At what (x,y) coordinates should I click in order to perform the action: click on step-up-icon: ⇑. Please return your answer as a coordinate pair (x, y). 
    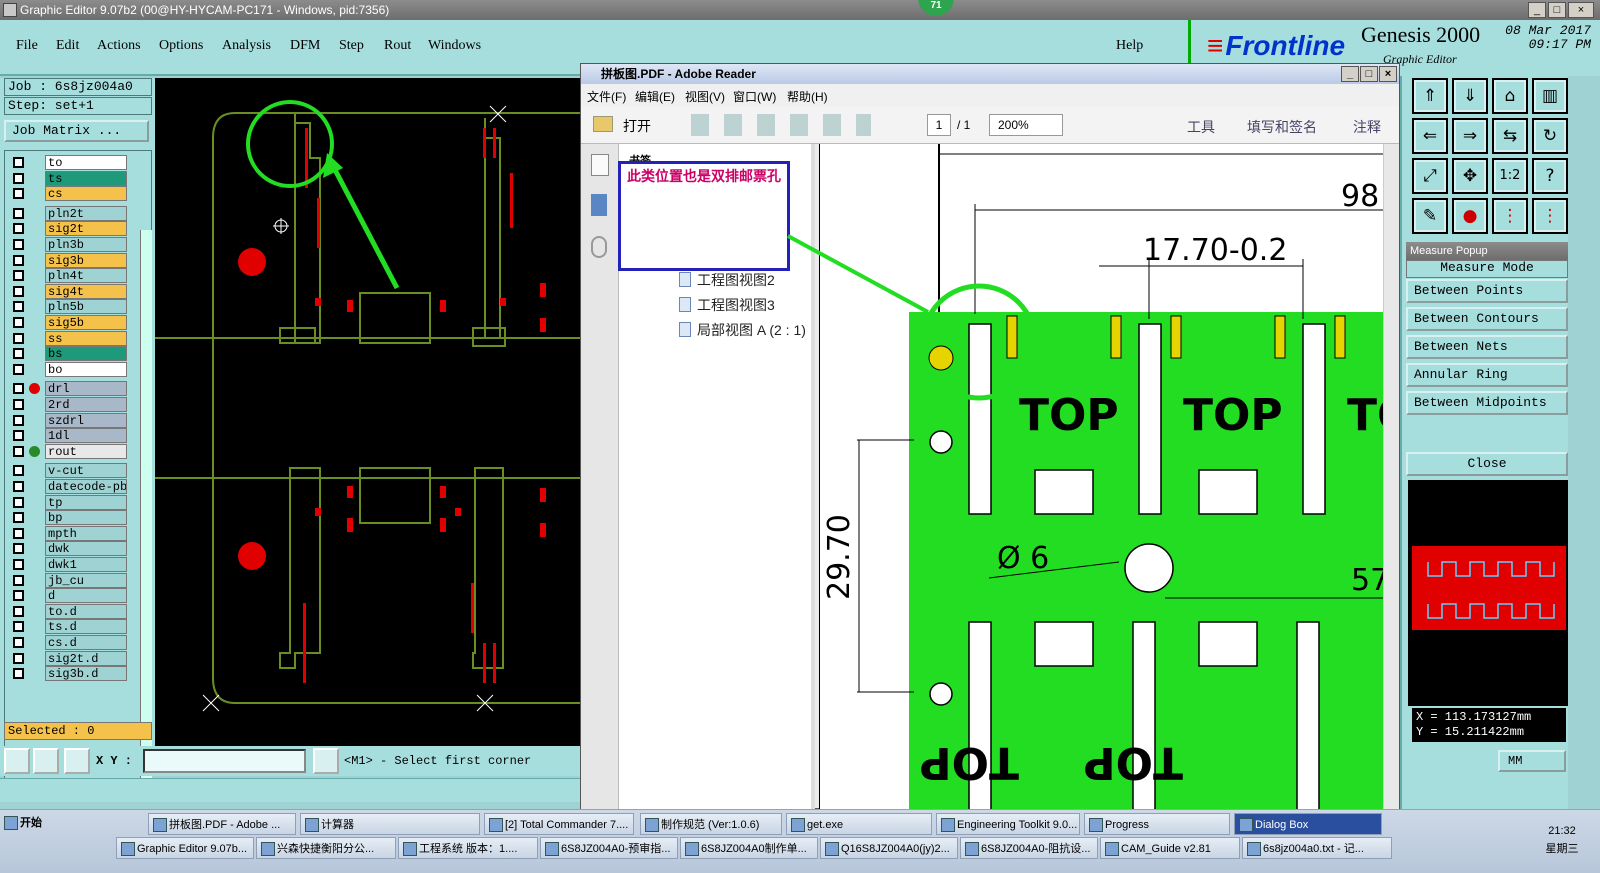
    Looking at the image, I should click on (1430, 96).